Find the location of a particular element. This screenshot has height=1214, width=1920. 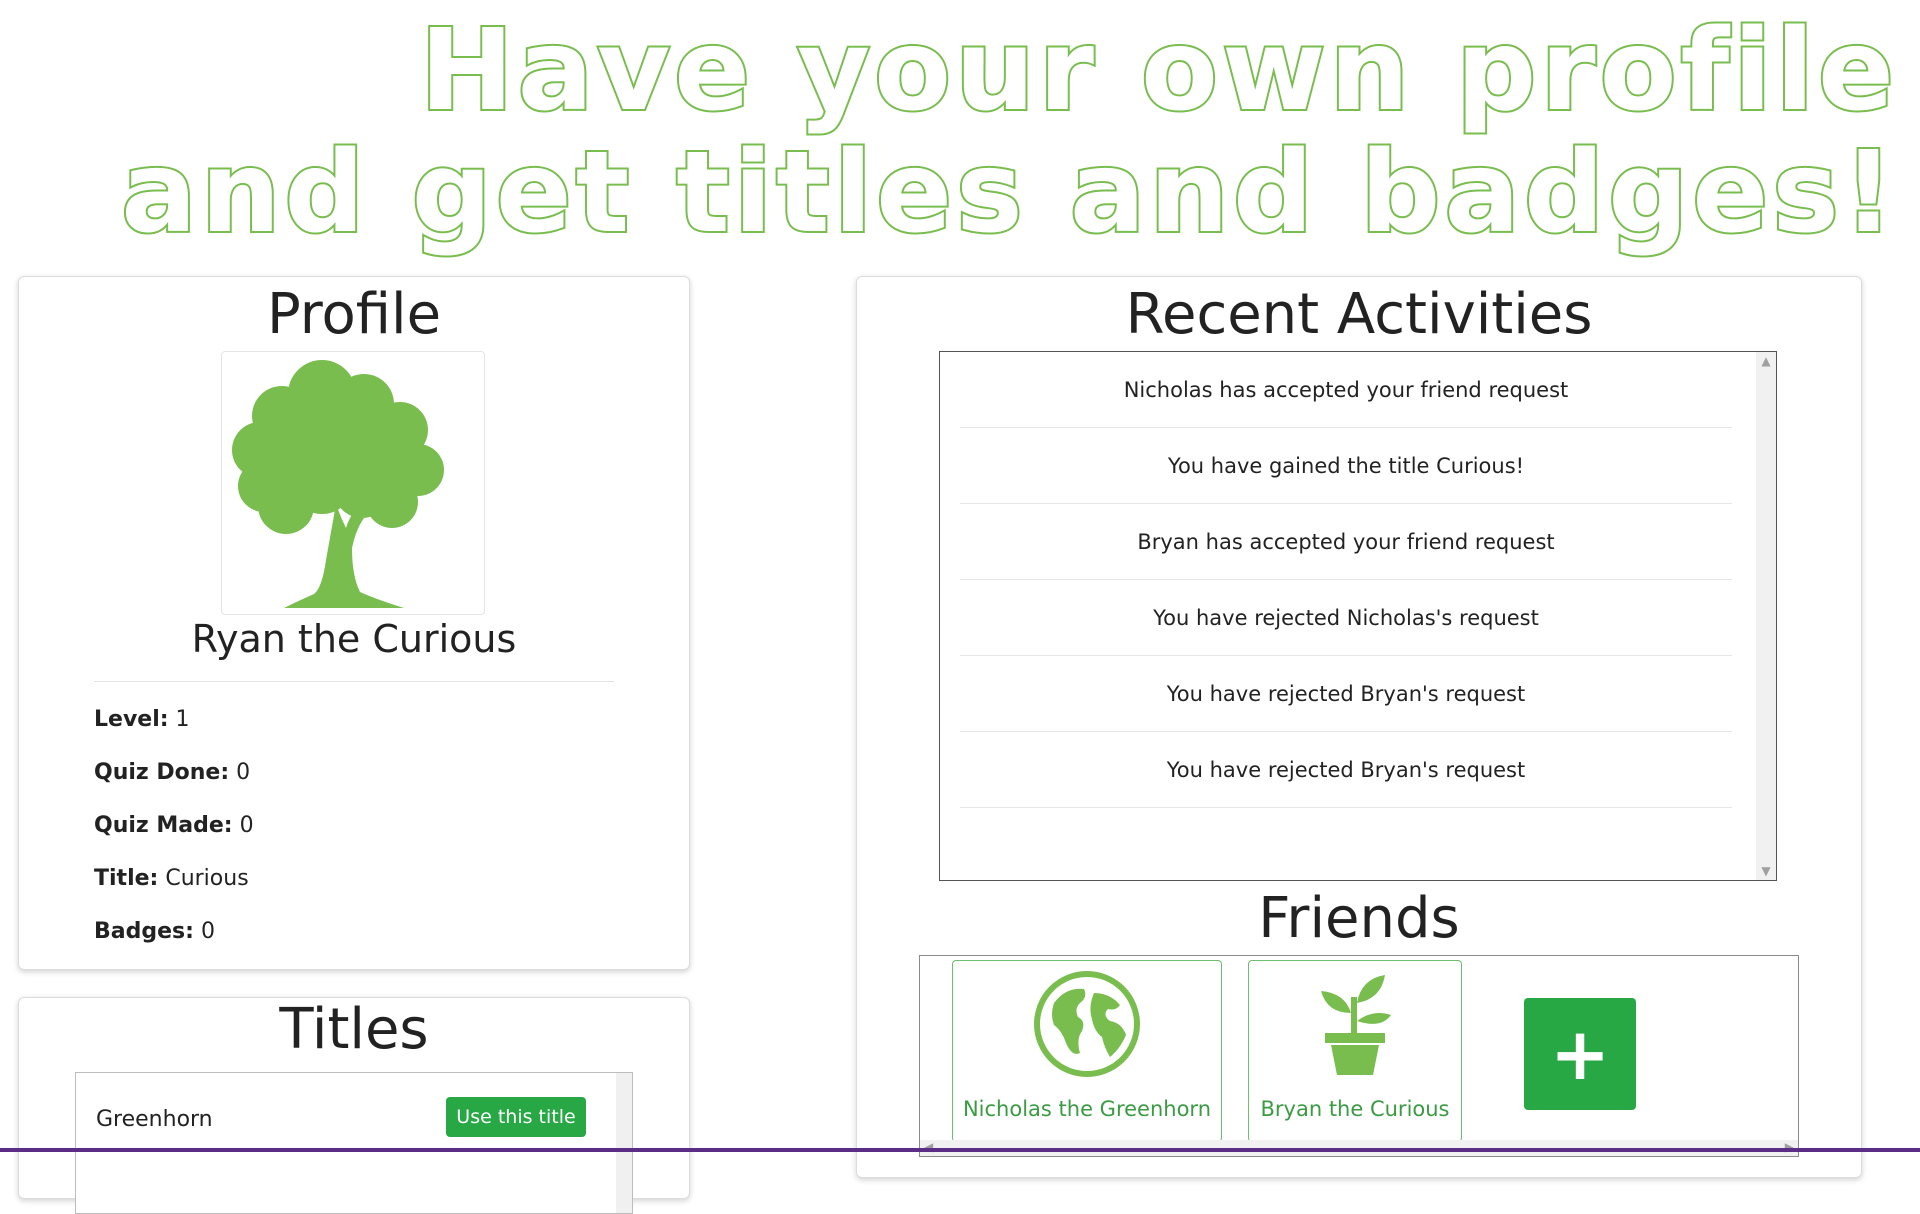

stat-quiz-done: Quiz Done: 0 is located at coordinates (172, 772).